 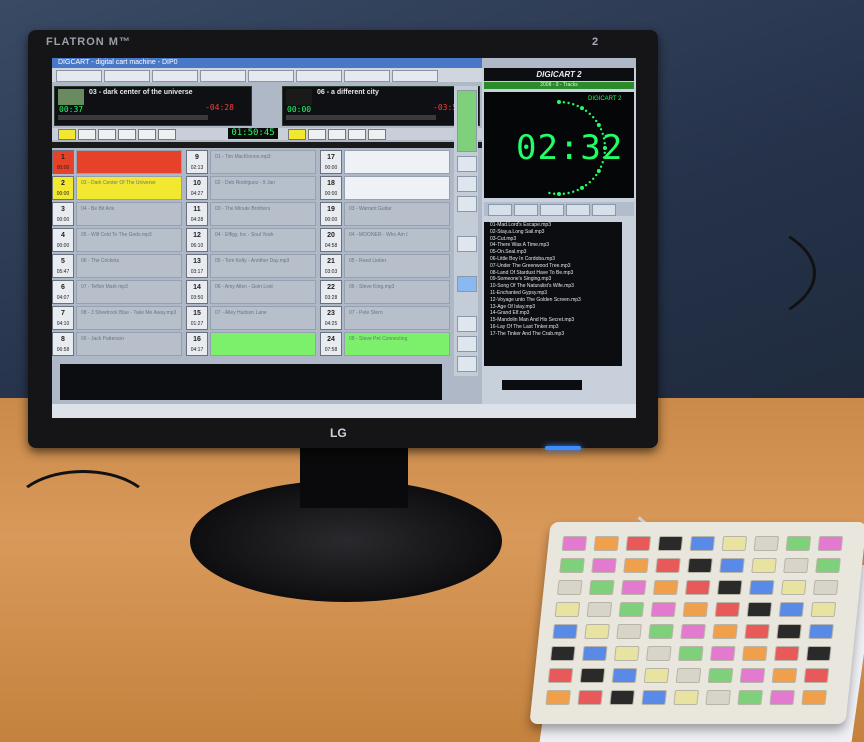 What do you see at coordinates (553, 266) in the screenshot?
I see `playlist-item: 07-Under The Greenwood Tree.mp3` at bounding box center [553, 266].